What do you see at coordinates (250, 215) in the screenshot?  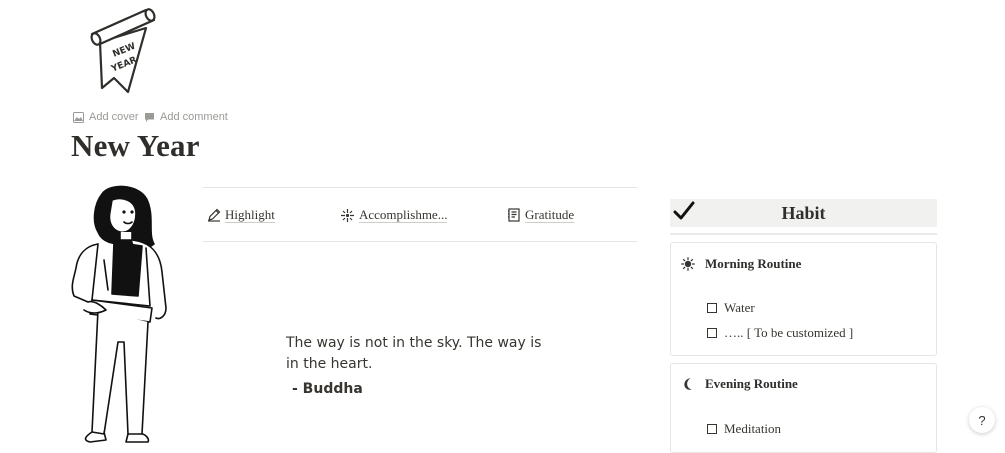 I see `link-highlight-label: Highlight` at bounding box center [250, 215].